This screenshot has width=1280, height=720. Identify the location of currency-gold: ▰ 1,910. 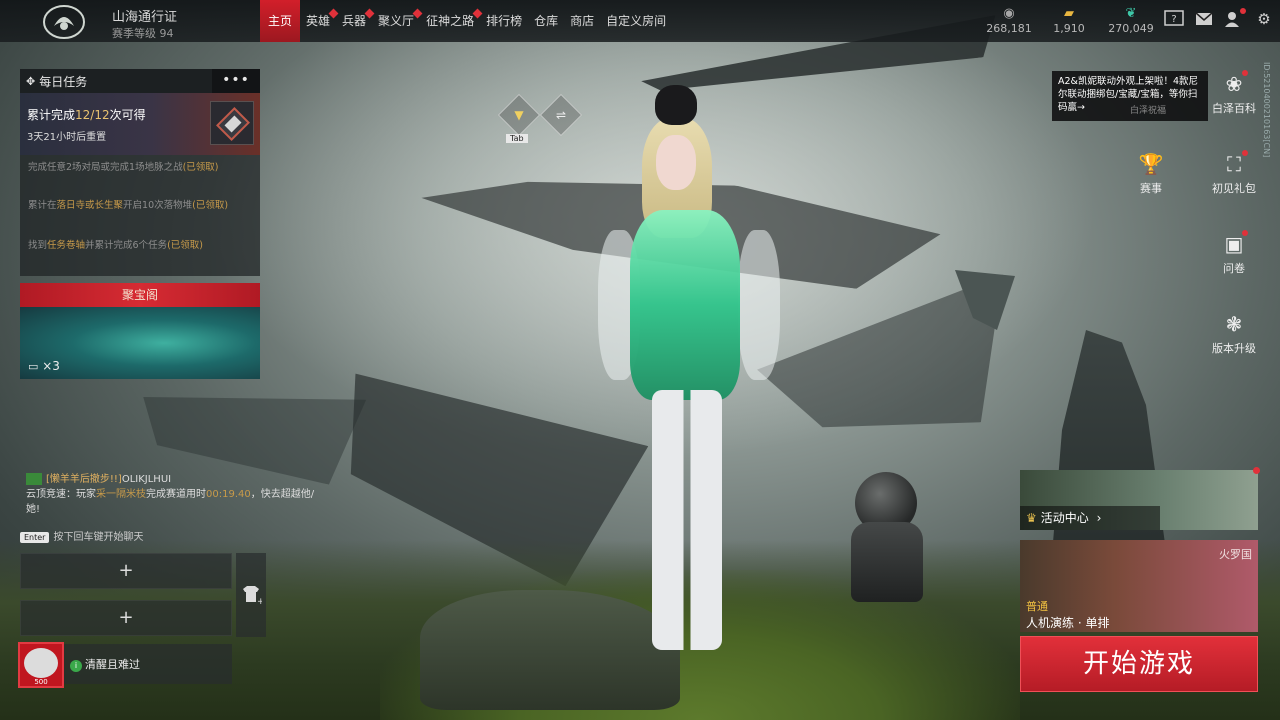
(1069, 20).